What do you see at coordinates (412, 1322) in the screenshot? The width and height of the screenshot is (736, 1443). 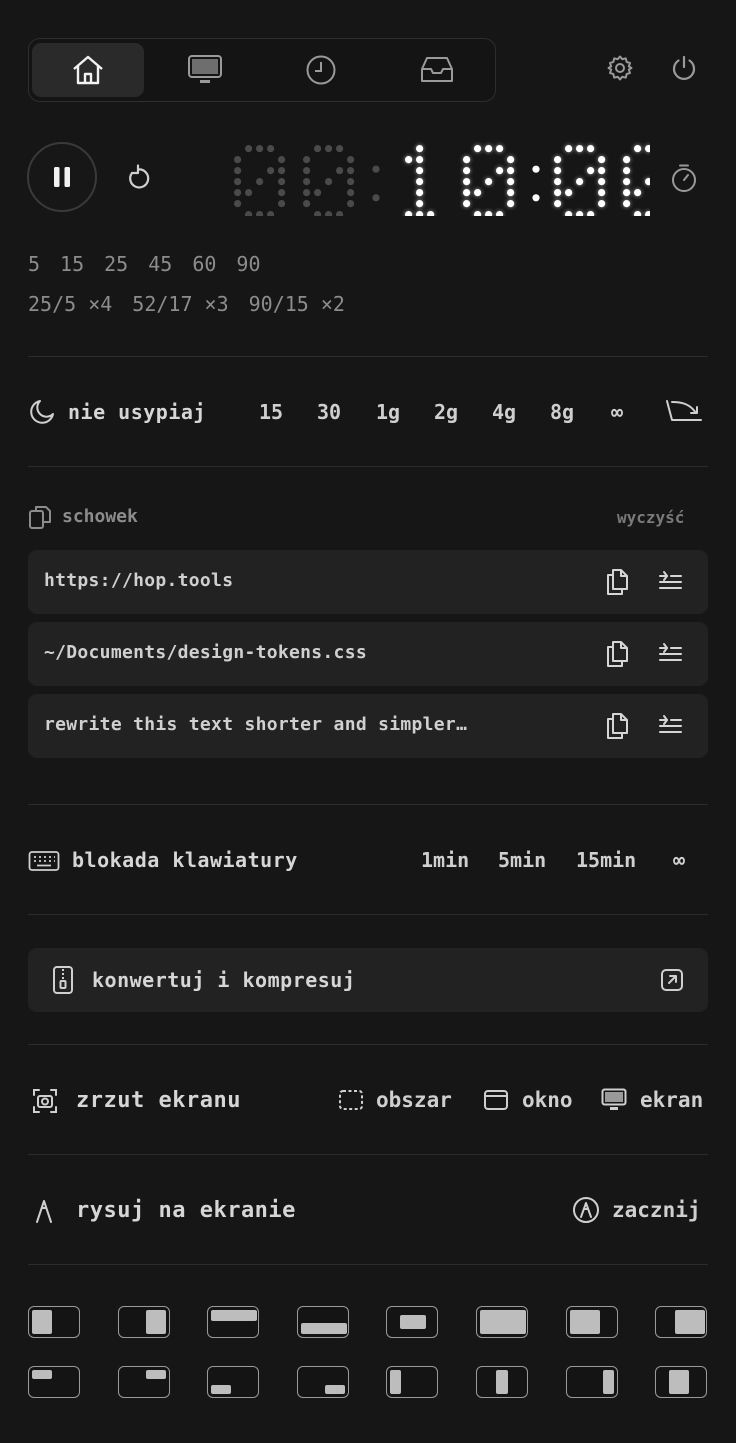 I see `layout-center-small-button` at bounding box center [412, 1322].